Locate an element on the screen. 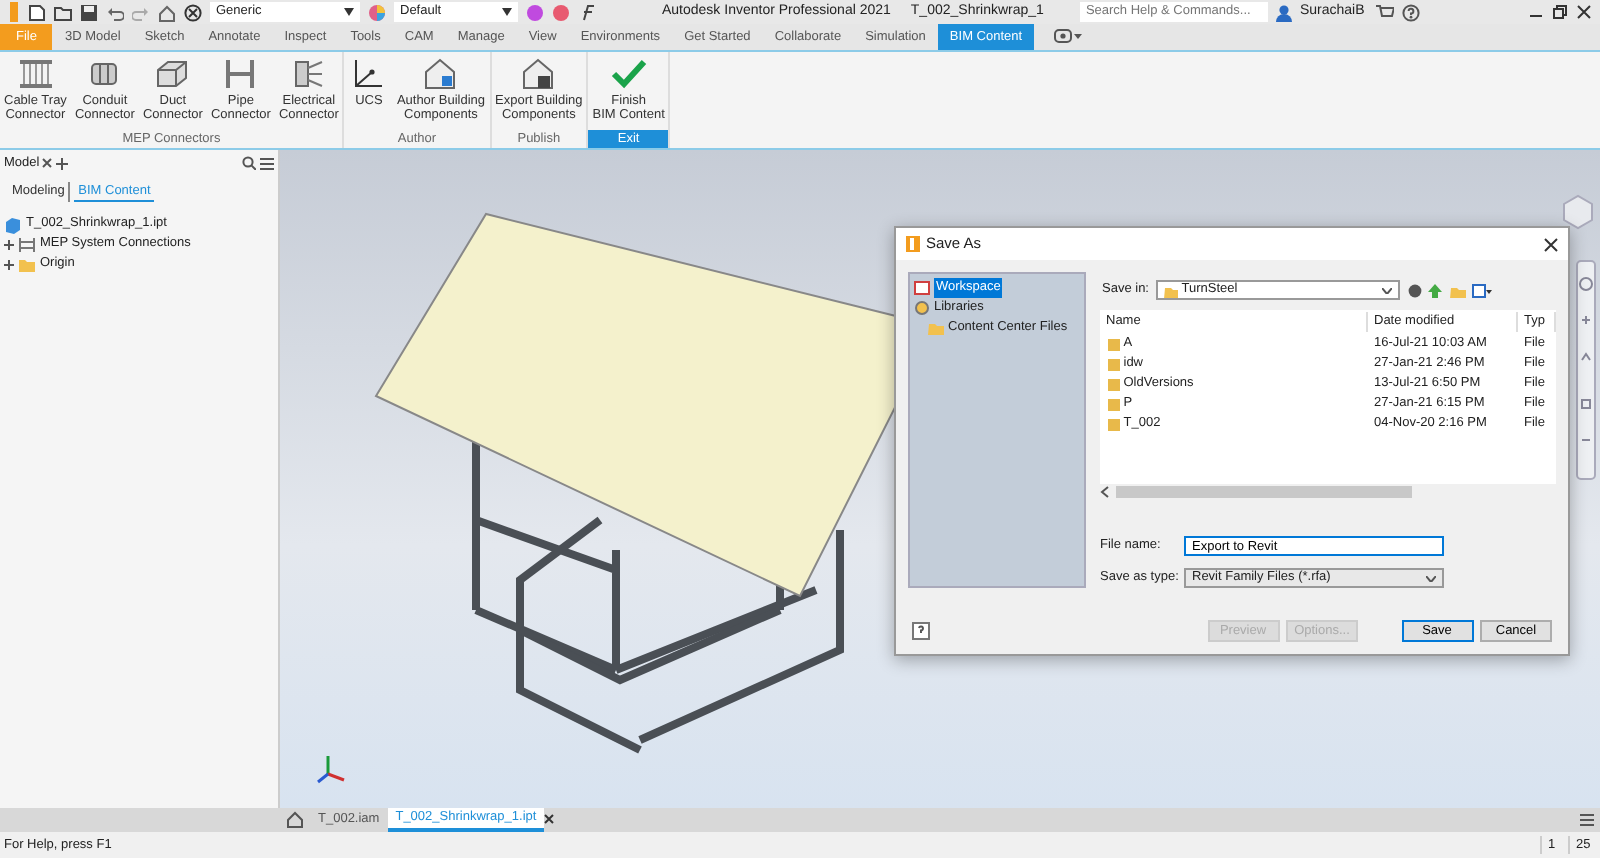 The width and height of the screenshot is (1600, 858). axis-triad-icon is located at coordinates (332, 768).